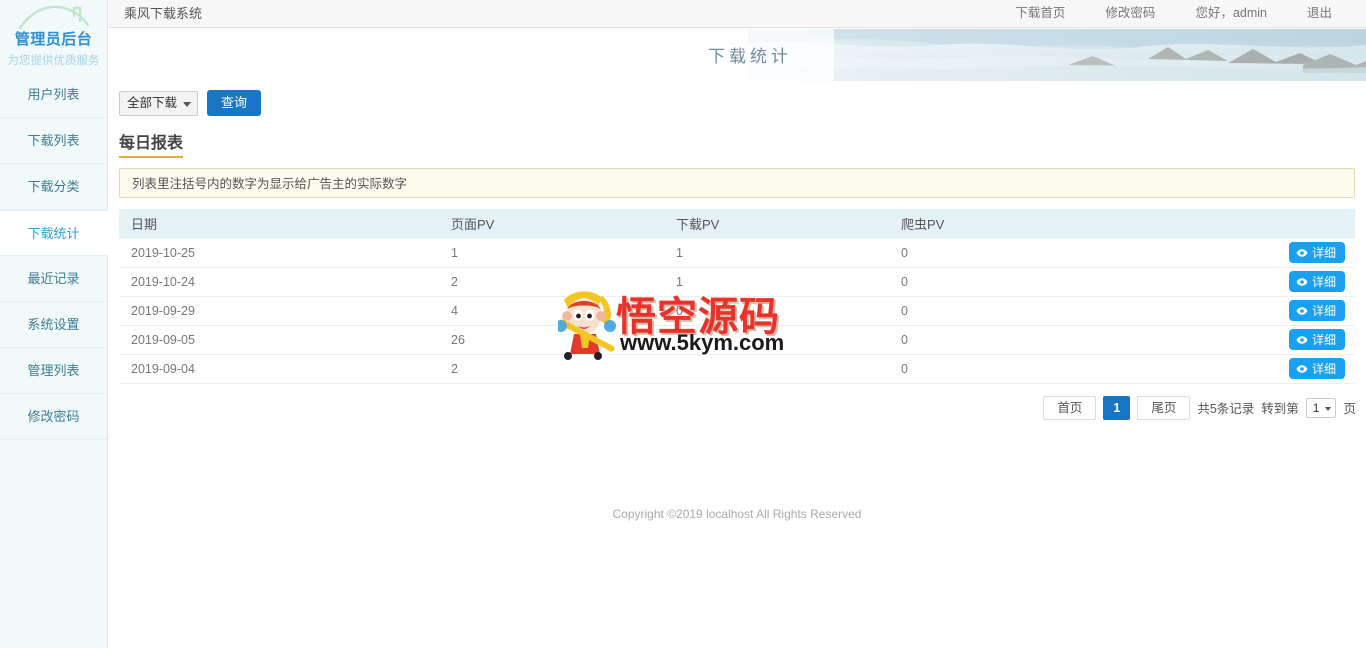  Describe the element at coordinates (1280, 409) in the screenshot. I see `pagination-jump-label: 转到第` at that location.